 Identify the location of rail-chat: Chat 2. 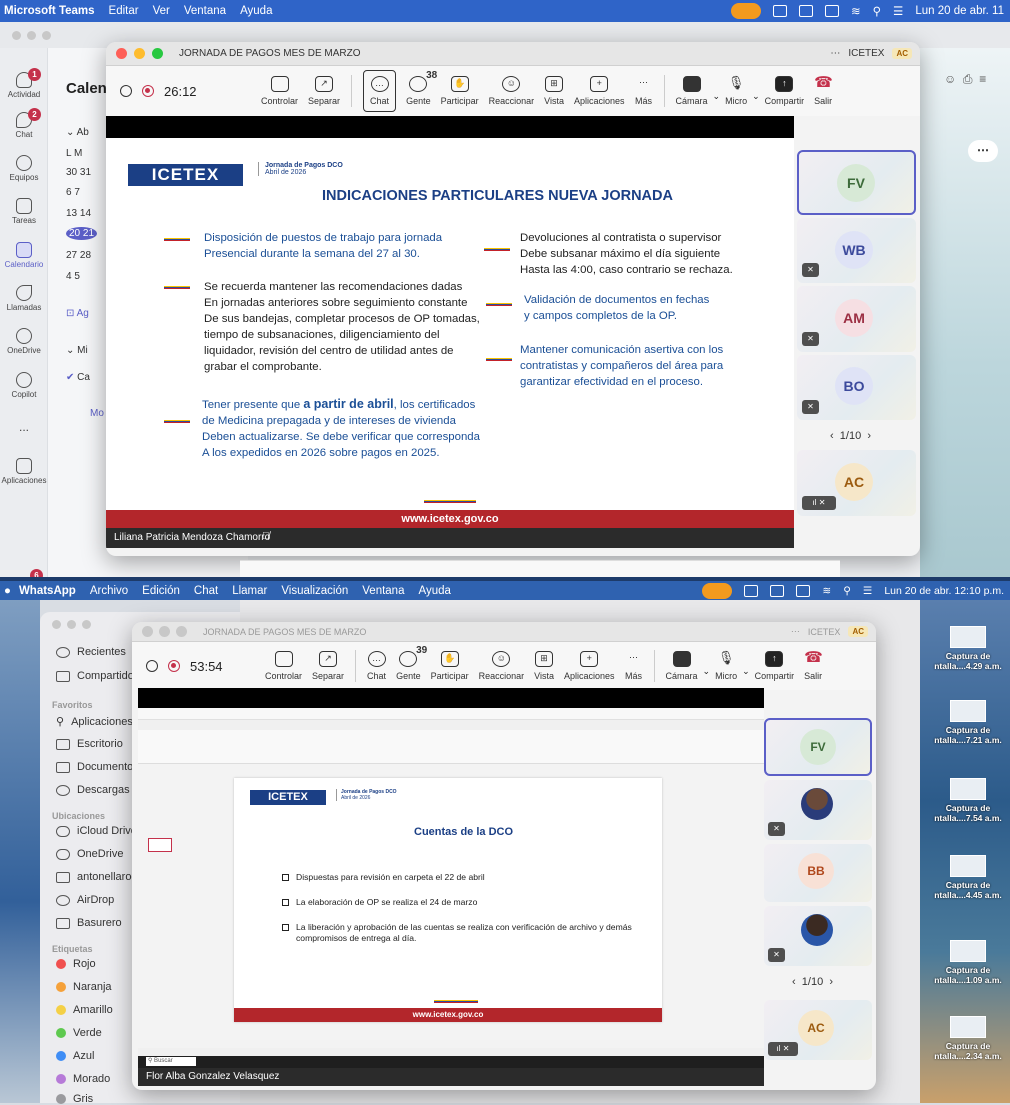
(24, 123).